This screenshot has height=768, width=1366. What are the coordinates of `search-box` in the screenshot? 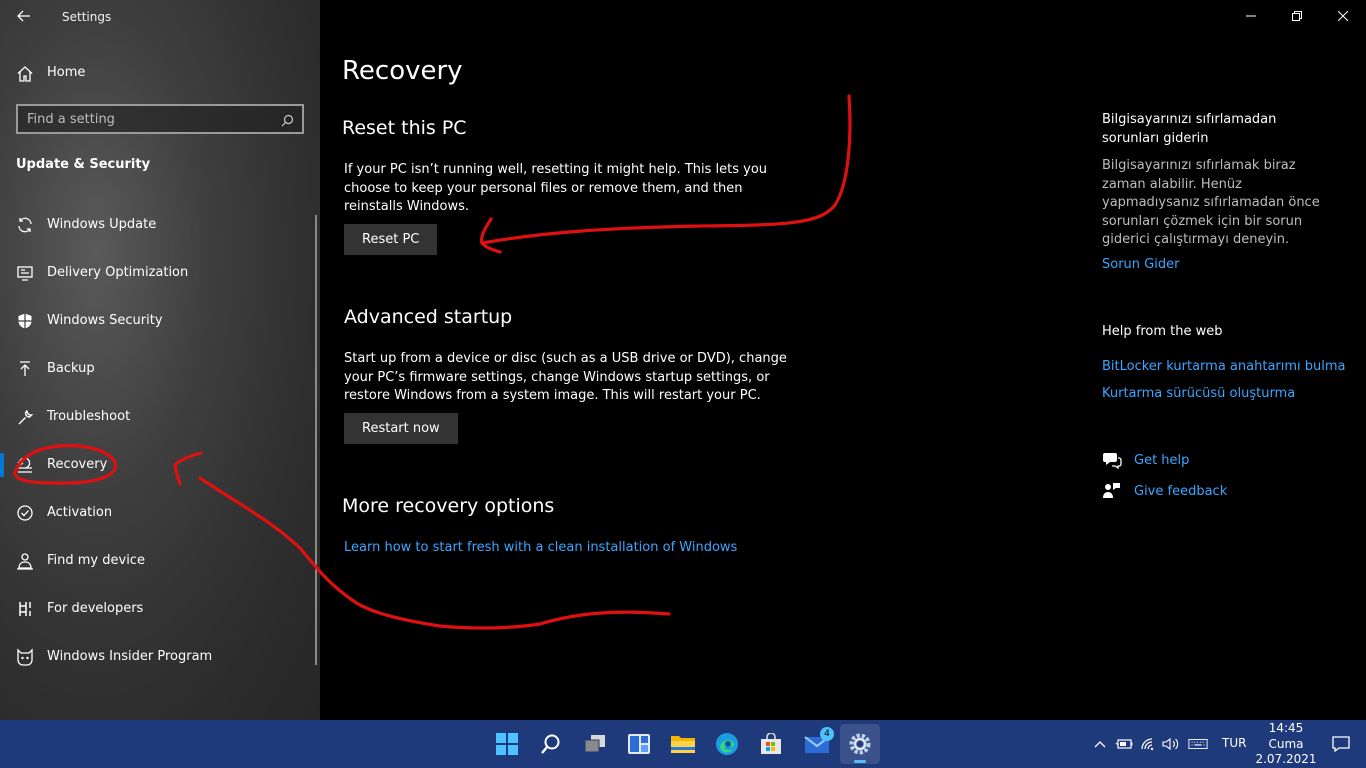 It's located at (160, 119).